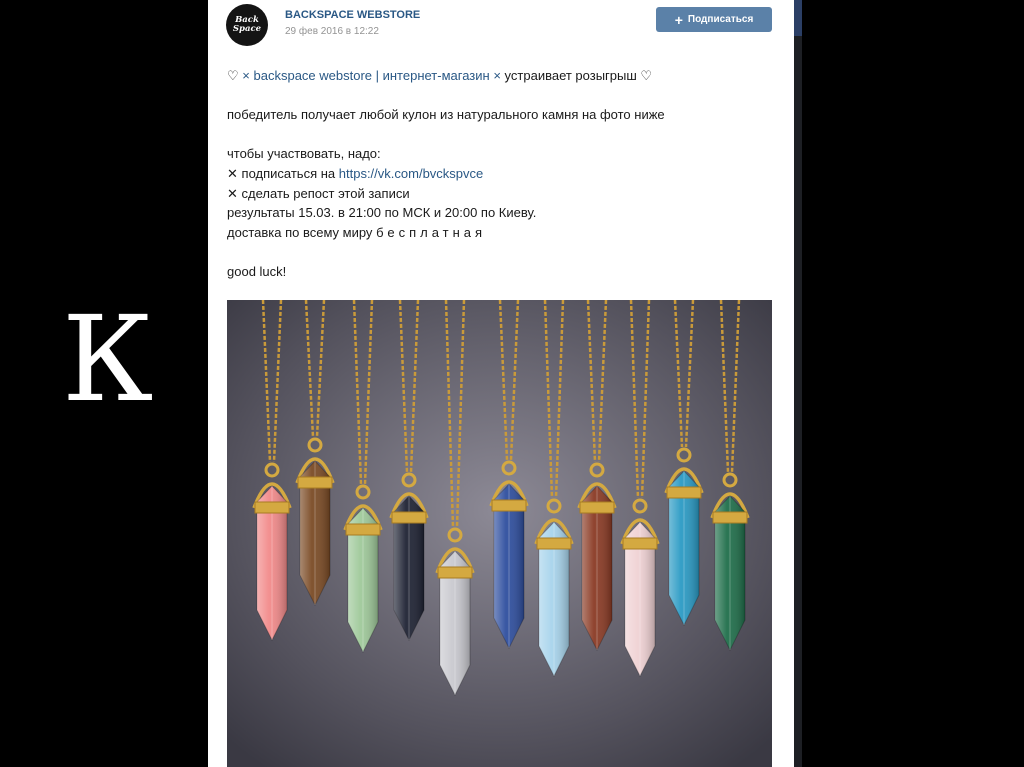  Describe the element at coordinates (507, 233) in the screenshot. I see `post-line-delivery: доставка по всему миру бесплатная` at that location.